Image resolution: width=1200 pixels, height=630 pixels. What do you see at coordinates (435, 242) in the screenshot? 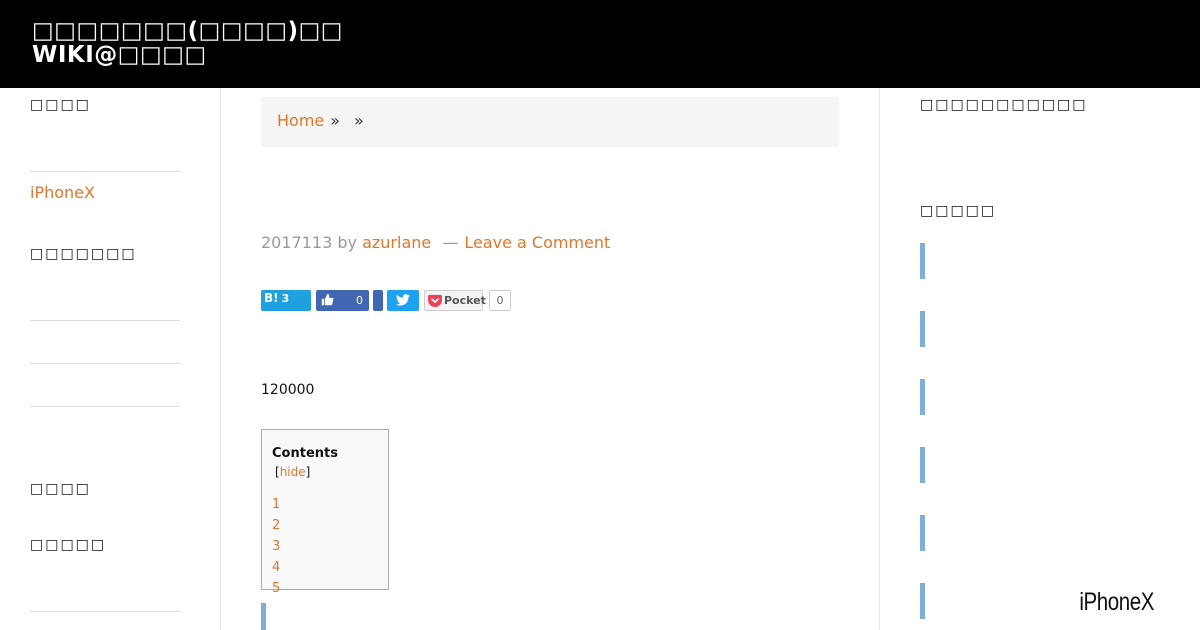
I see `entry-meta: 2017113 by azurlane — Leave a Comment` at bounding box center [435, 242].